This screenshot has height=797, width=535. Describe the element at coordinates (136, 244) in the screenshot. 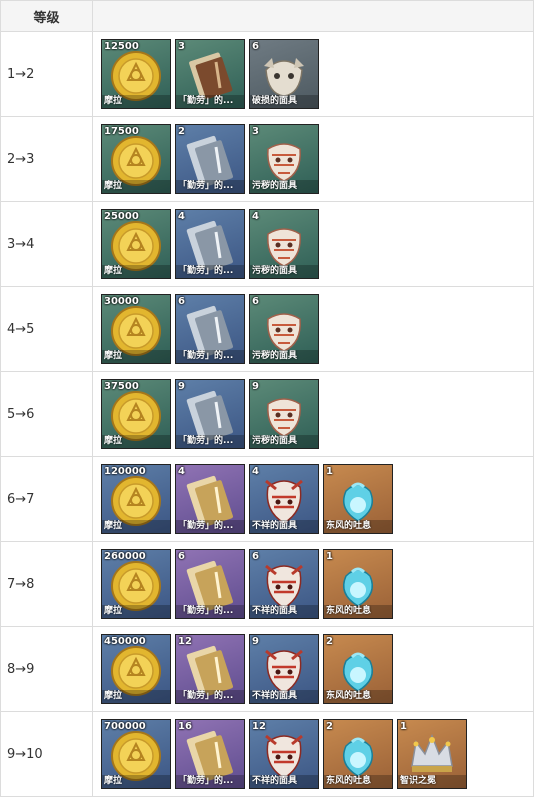

I see `material-item: 25000 摩拉` at that location.